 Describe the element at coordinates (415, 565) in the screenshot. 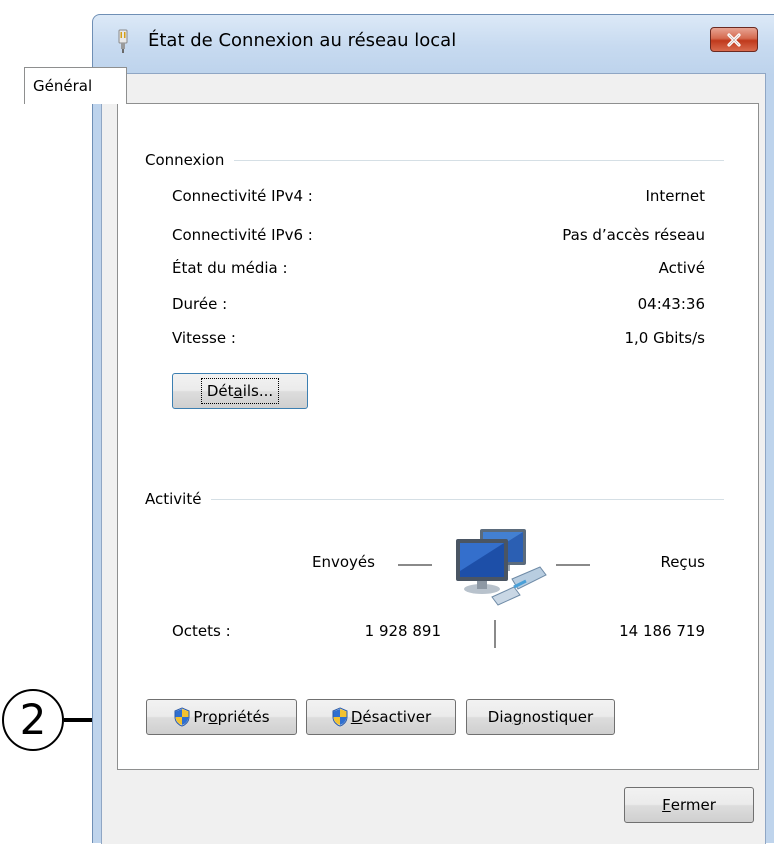

I see `sent-connector-line` at that location.